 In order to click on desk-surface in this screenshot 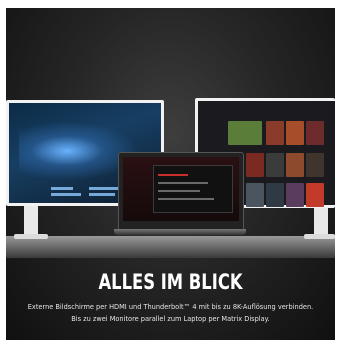, I will do `click(170, 247)`.